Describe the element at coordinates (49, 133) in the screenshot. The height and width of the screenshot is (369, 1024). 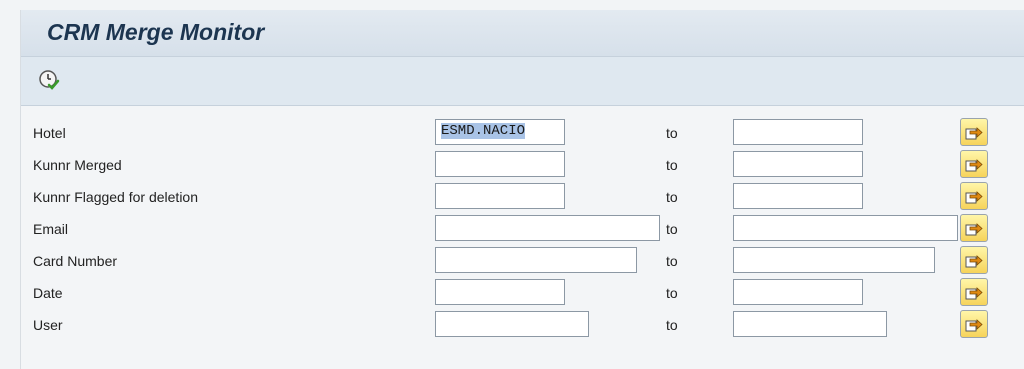
I see `field-label: Hotel` at that location.